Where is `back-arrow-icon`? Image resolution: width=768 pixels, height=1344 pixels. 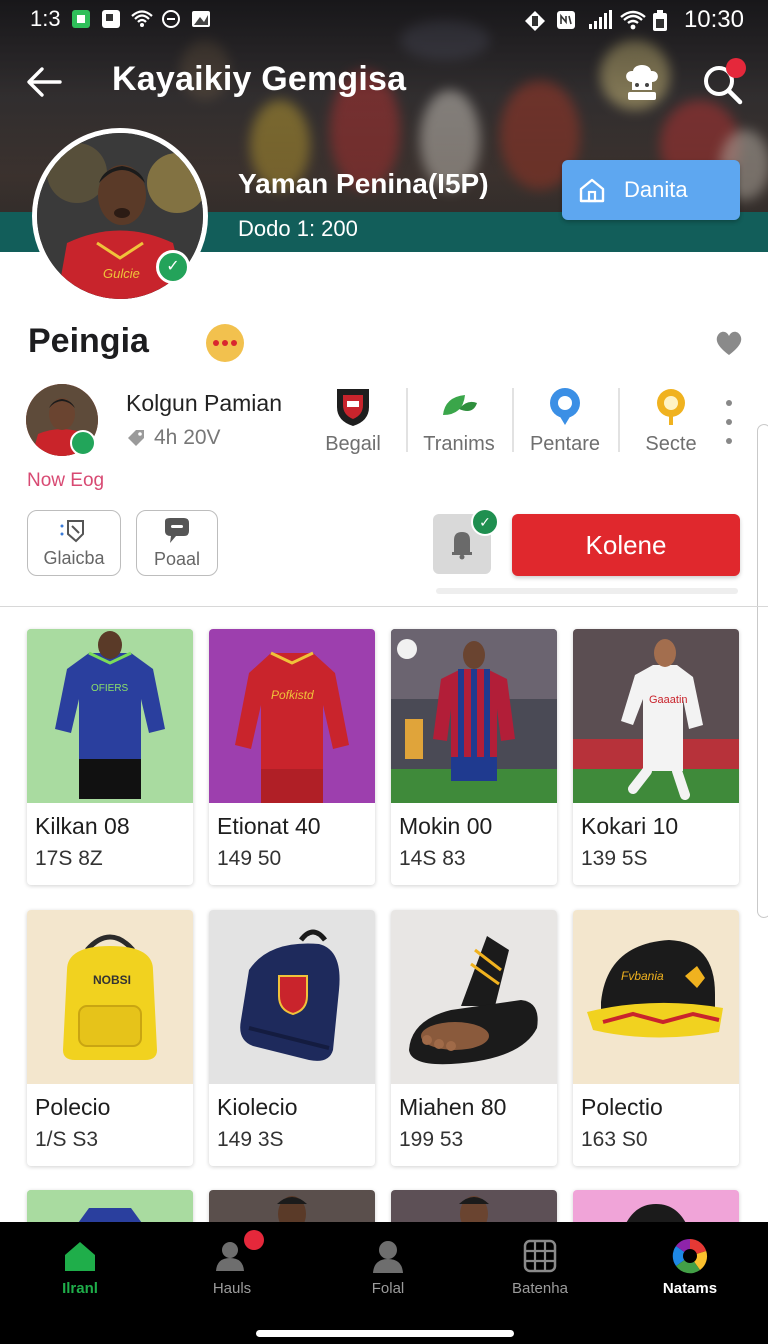
back-arrow-icon is located at coordinates (44, 82).